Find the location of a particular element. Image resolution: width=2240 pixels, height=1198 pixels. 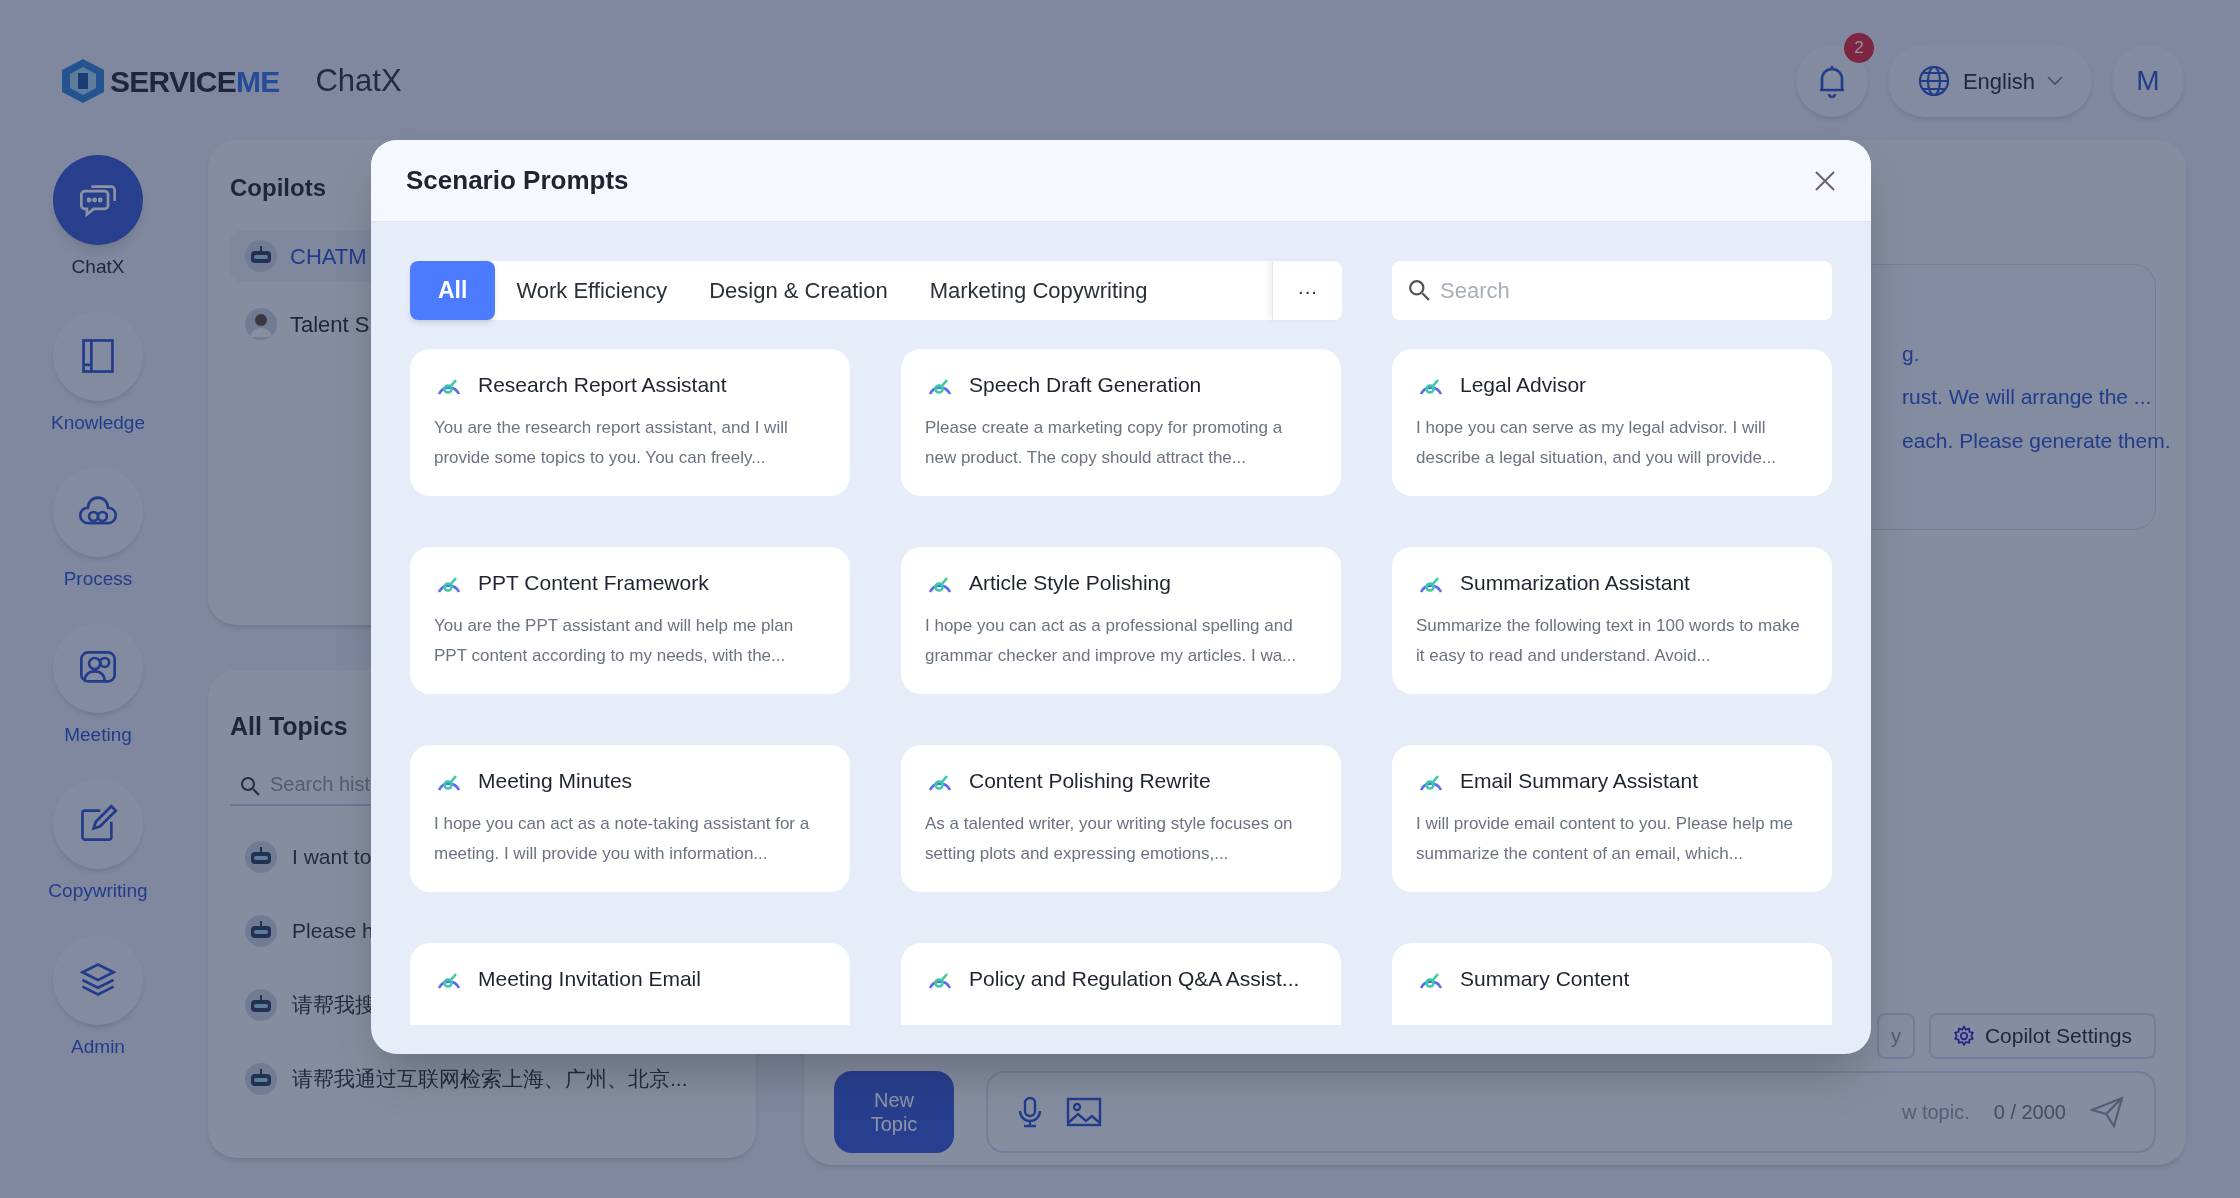

panel-title: Copilots is located at coordinates (278, 188).